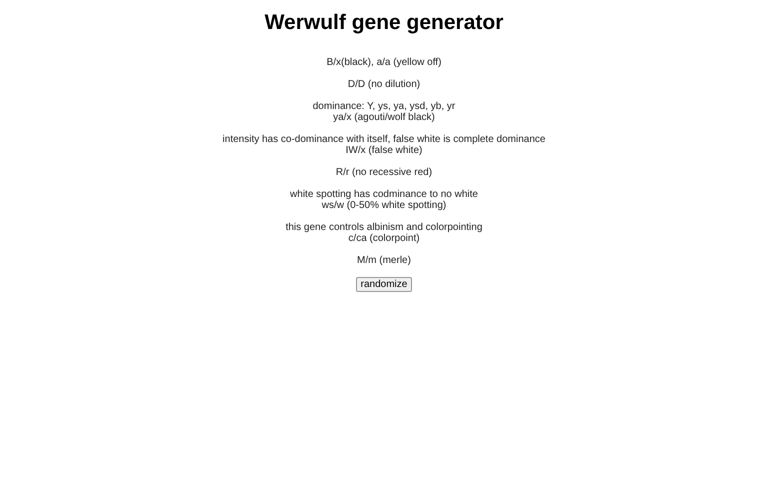 This screenshot has width=768, height=480. I want to click on gene-text: IW/x (false white), so click(384, 150).